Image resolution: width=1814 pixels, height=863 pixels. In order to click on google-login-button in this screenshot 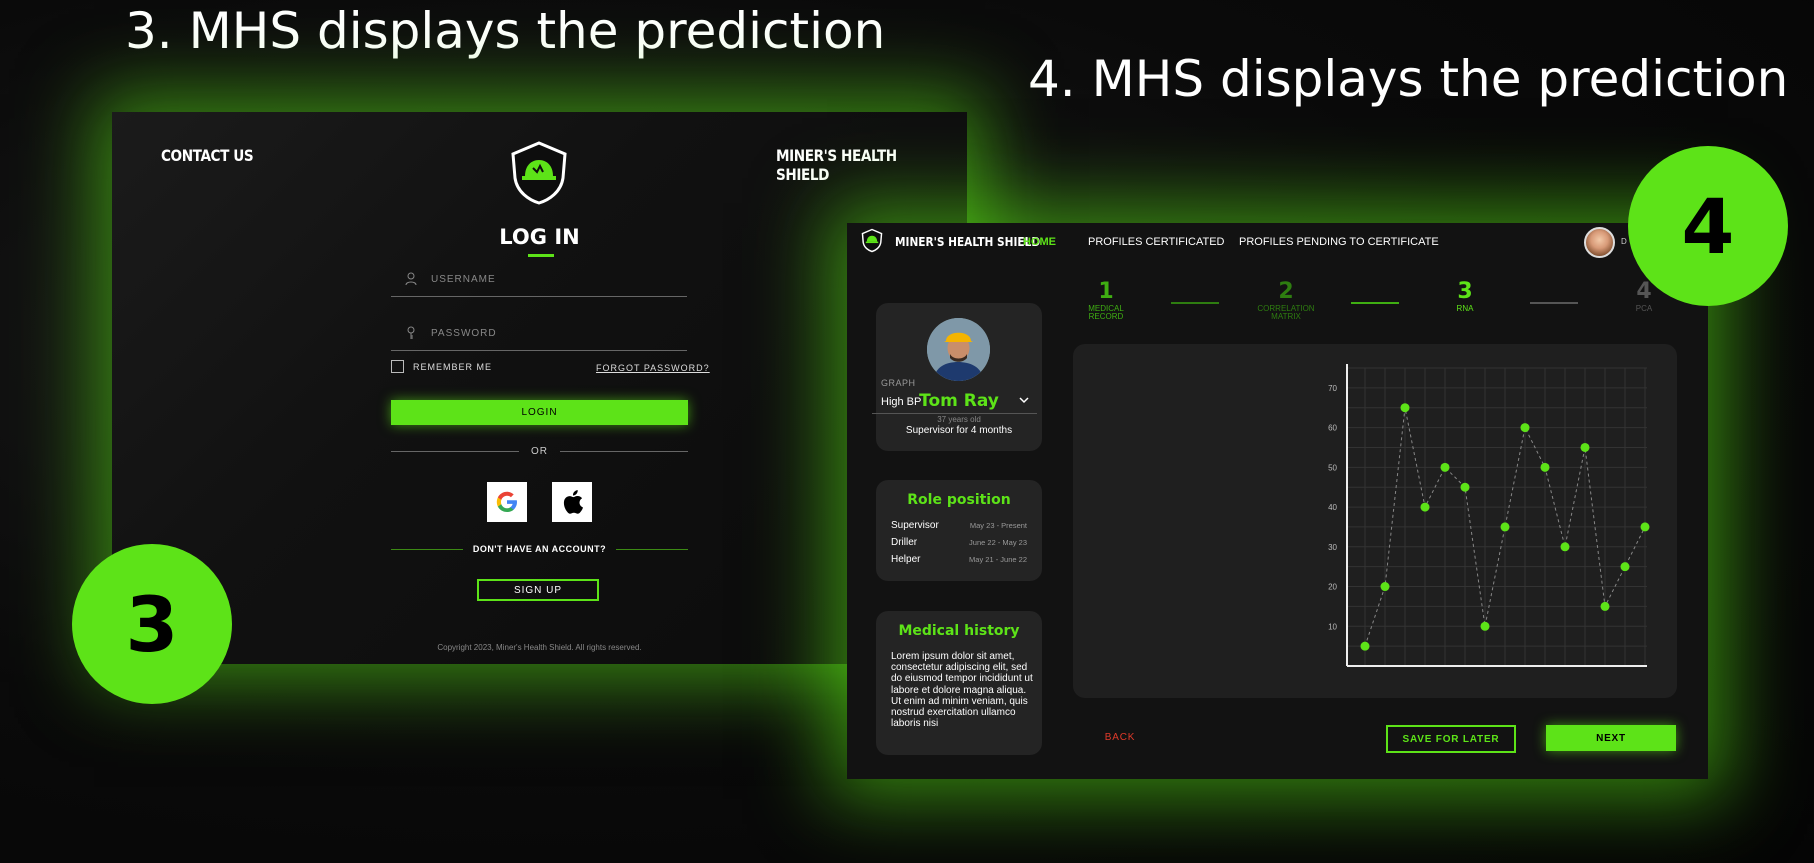, I will do `click(507, 502)`.